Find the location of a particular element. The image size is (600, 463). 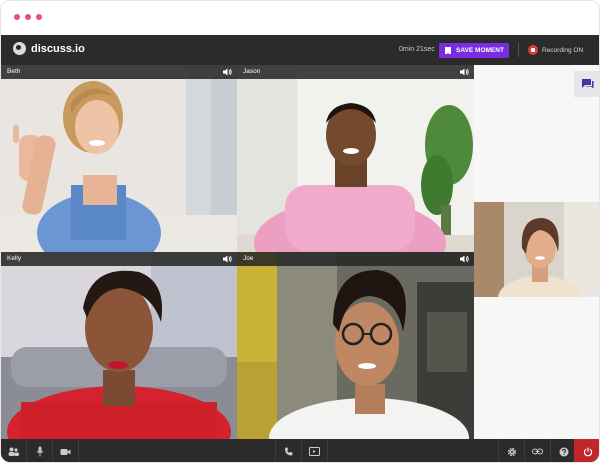

participant-label: Jason is located at coordinates (355, 72).